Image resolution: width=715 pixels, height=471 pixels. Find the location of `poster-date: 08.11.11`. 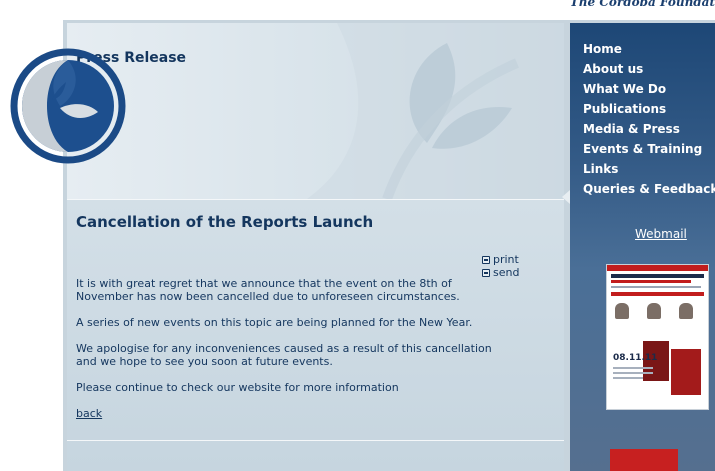

poster-date: 08.11.11 is located at coordinates (635, 358).